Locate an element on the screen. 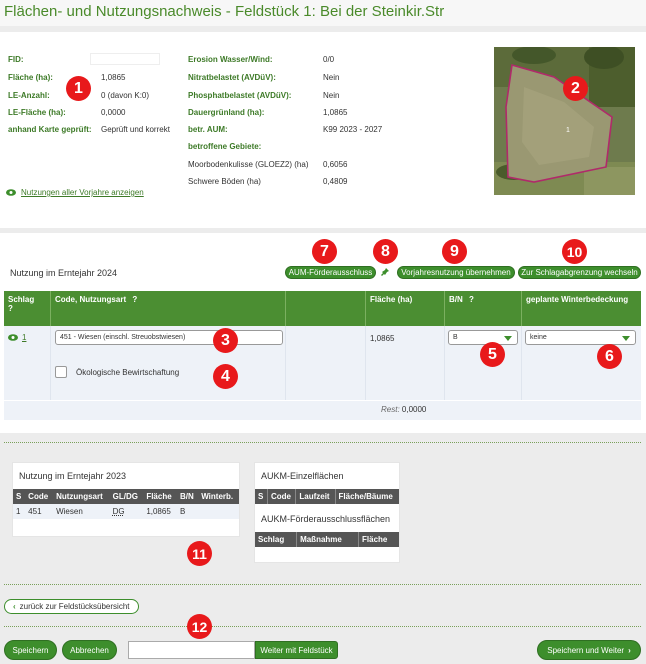 The height and width of the screenshot is (664, 646). schlag-cell: 1 is located at coordinates (17, 337).